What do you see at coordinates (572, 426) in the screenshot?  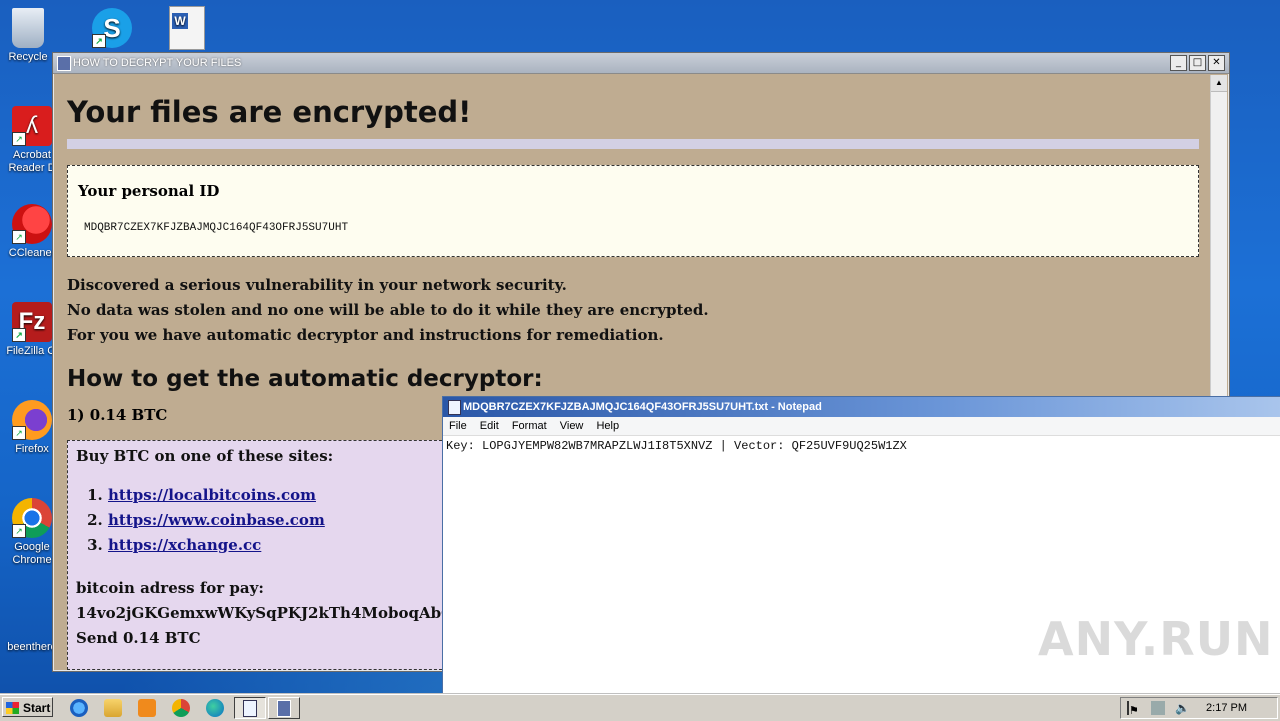 I see `menu-view: View` at bounding box center [572, 426].